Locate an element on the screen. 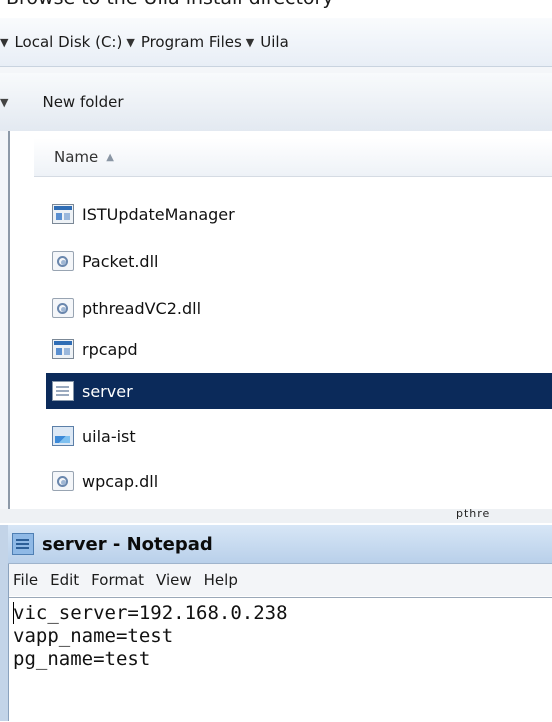 Image resolution: width=552 pixels, height=722 pixels. file-row-wpcap-dll: wpcap.dll is located at coordinates (299, 481).